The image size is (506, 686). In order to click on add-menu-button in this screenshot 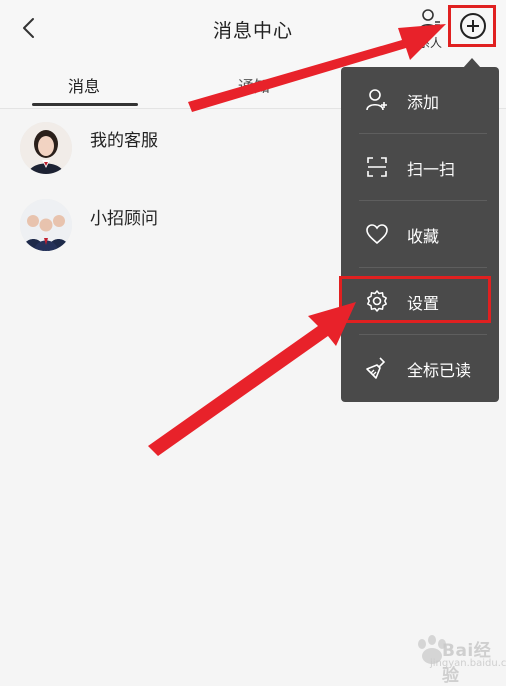, I will do `click(472, 26)`.